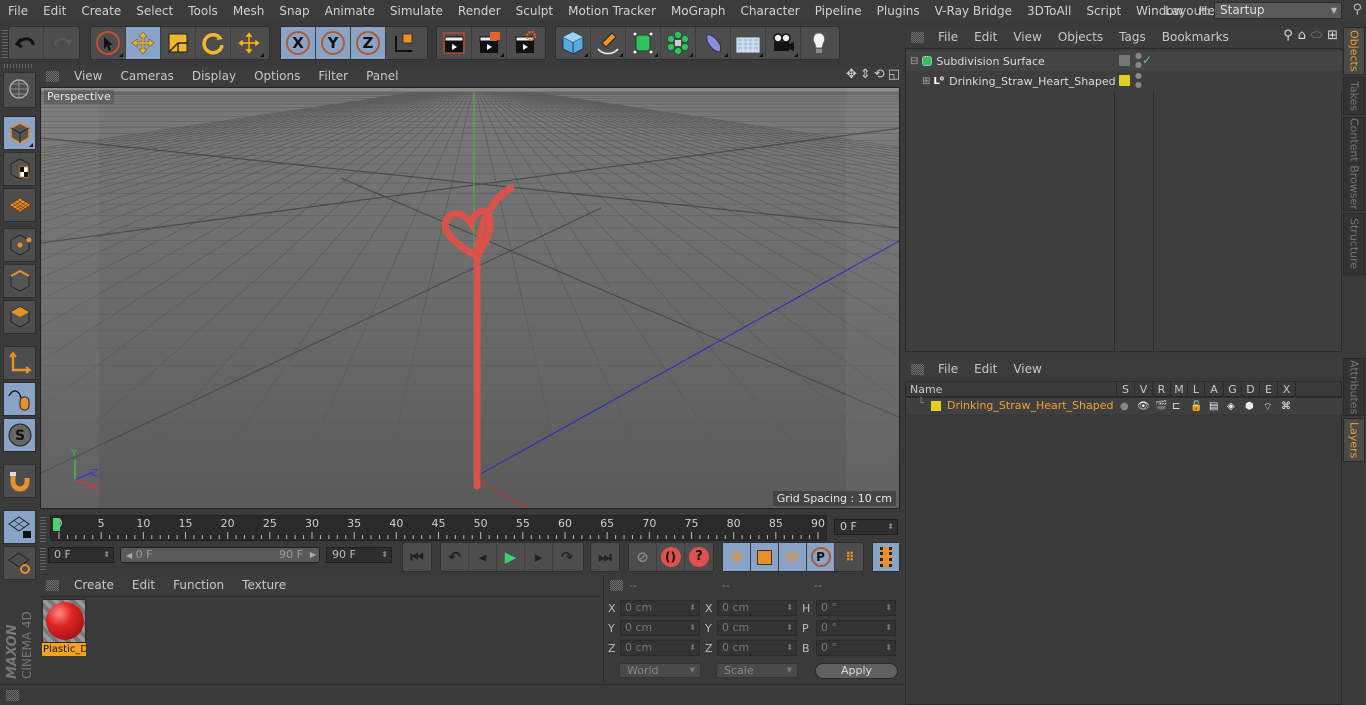  Describe the element at coordinates (202, 11) in the screenshot. I see `menu-tools: Tools` at that location.